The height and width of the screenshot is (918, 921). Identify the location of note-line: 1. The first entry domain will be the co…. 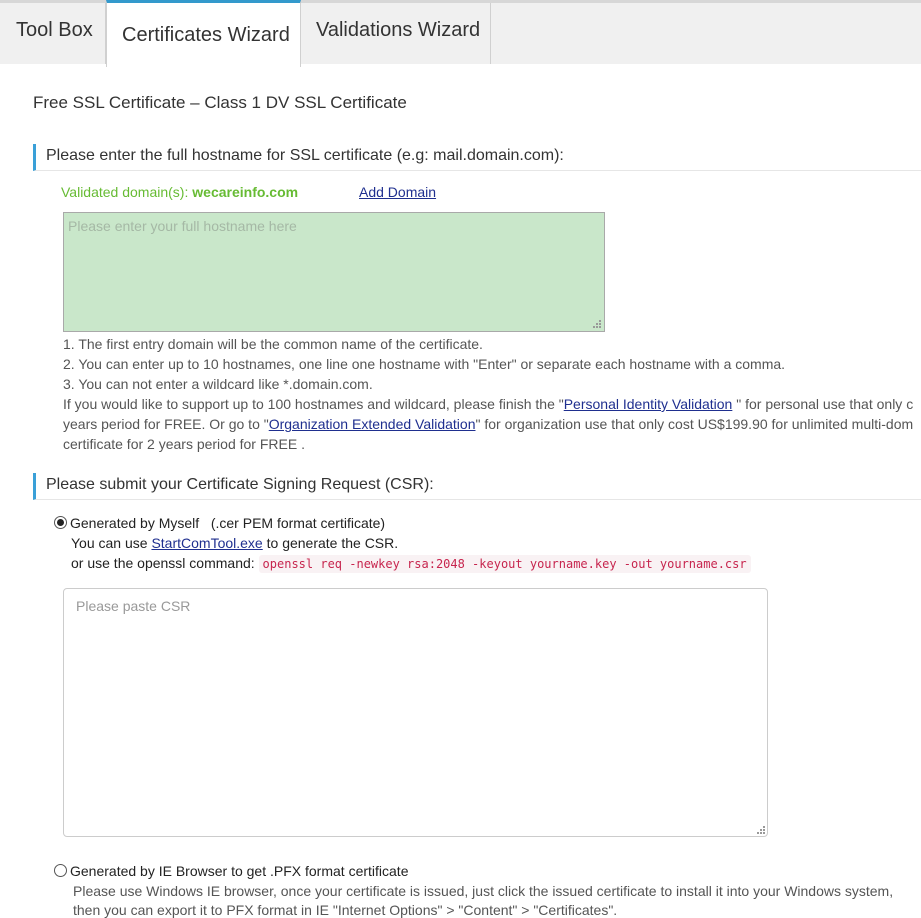
(273, 344).